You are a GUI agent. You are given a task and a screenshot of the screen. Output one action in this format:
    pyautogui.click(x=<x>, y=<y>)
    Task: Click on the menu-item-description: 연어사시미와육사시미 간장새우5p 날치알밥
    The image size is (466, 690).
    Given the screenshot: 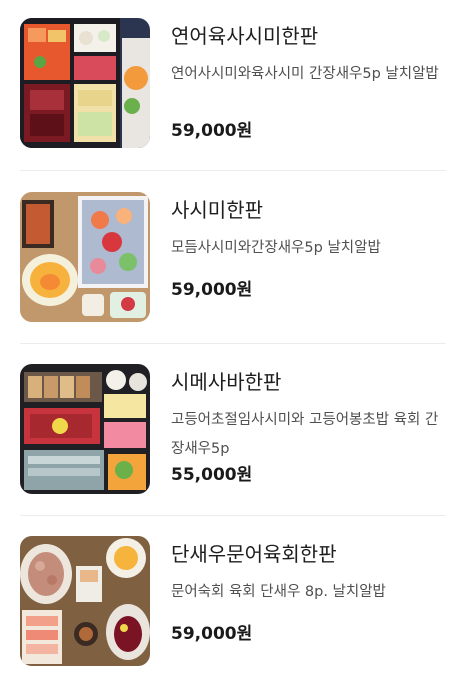 What is the action you would take?
    pyautogui.click(x=305, y=74)
    